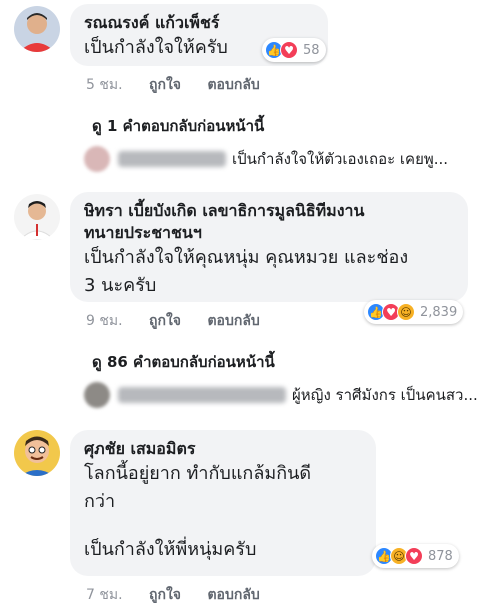 The width and height of the screenshot is (480, 603). I want to click on comment-text-continued: กว่า, so click(100, 501).